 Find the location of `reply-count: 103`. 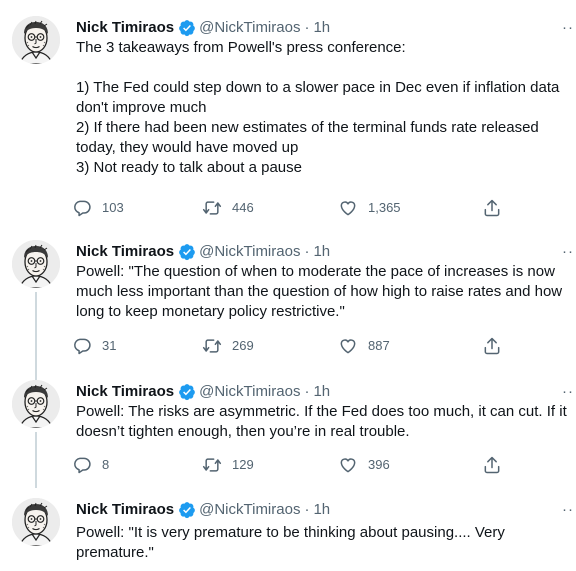

reply-count: 103 is located at coordinates (113, 207).